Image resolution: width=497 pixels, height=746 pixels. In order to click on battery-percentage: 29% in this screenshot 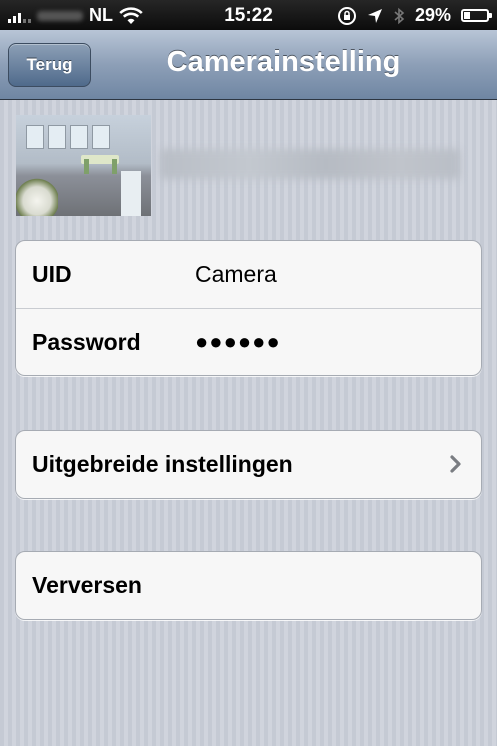, I will do `click(432, 15)`.